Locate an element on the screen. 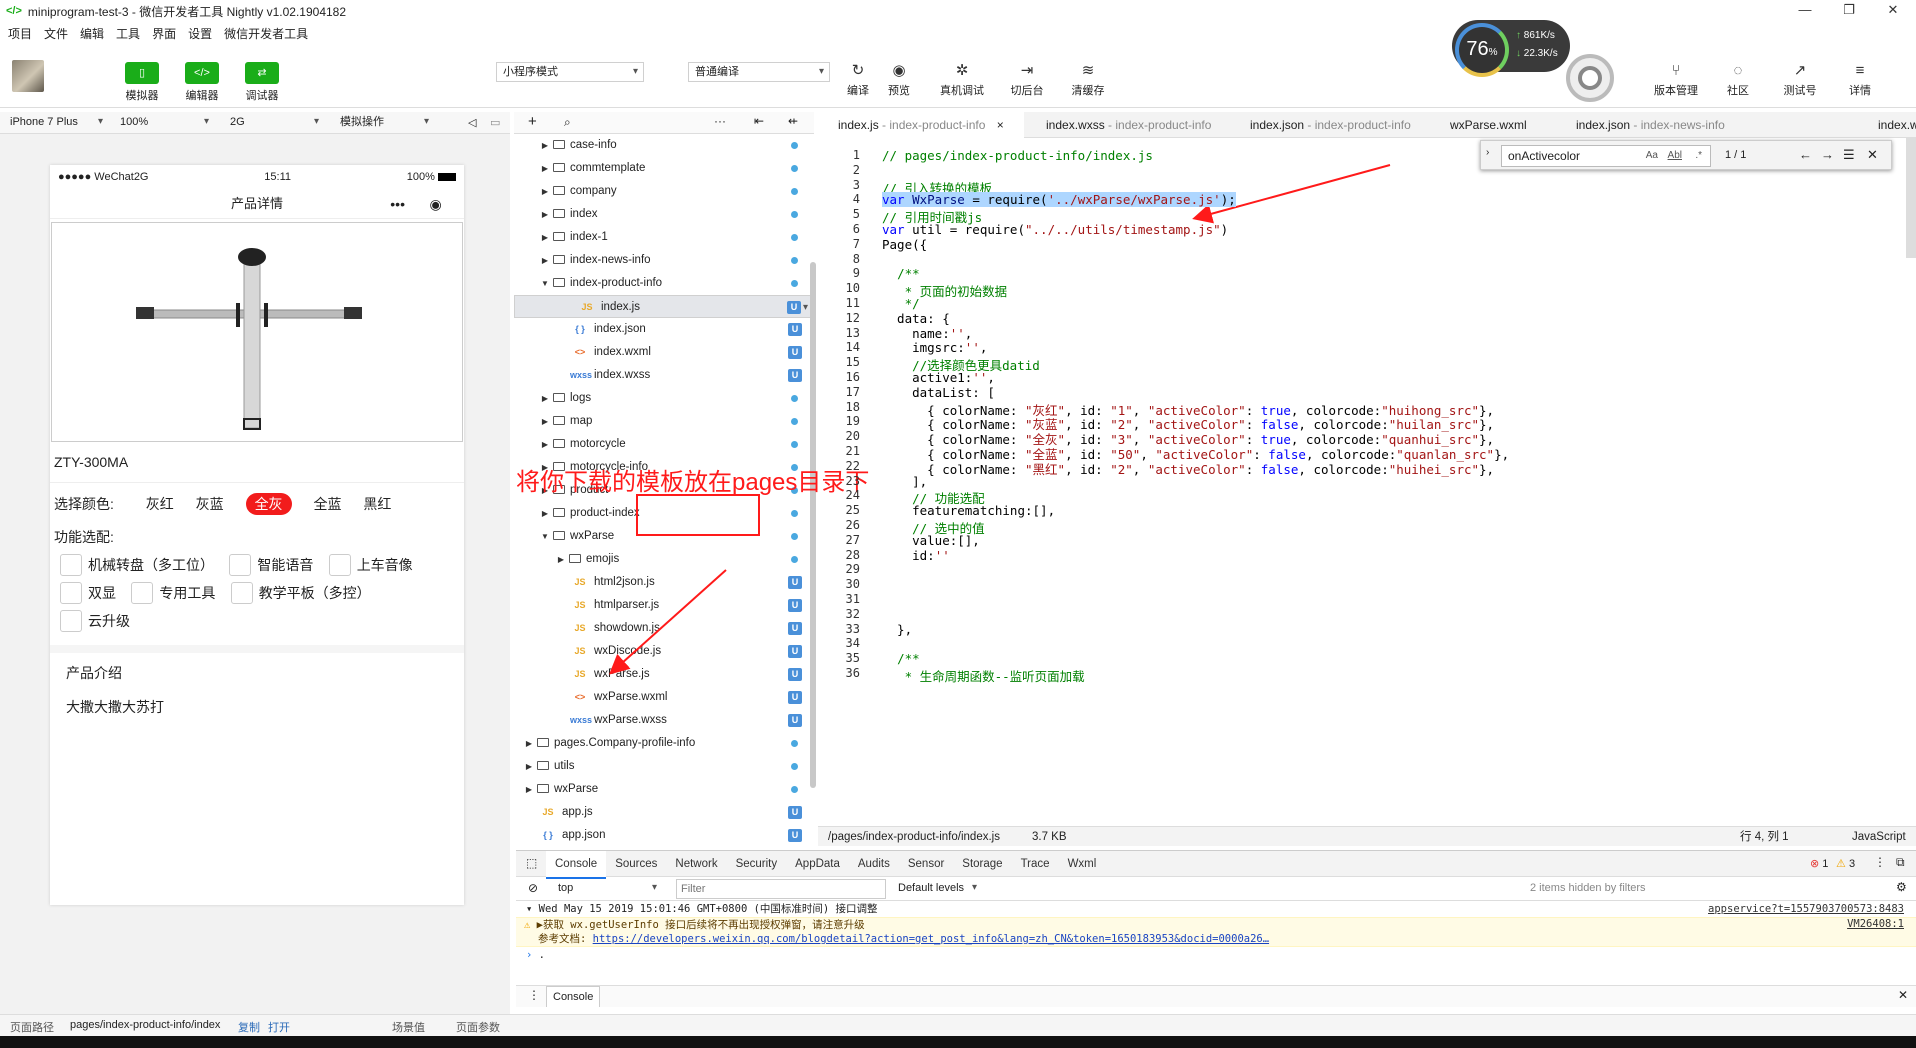  close-mini-icon: ◉ is located at coordinates (436, 204).